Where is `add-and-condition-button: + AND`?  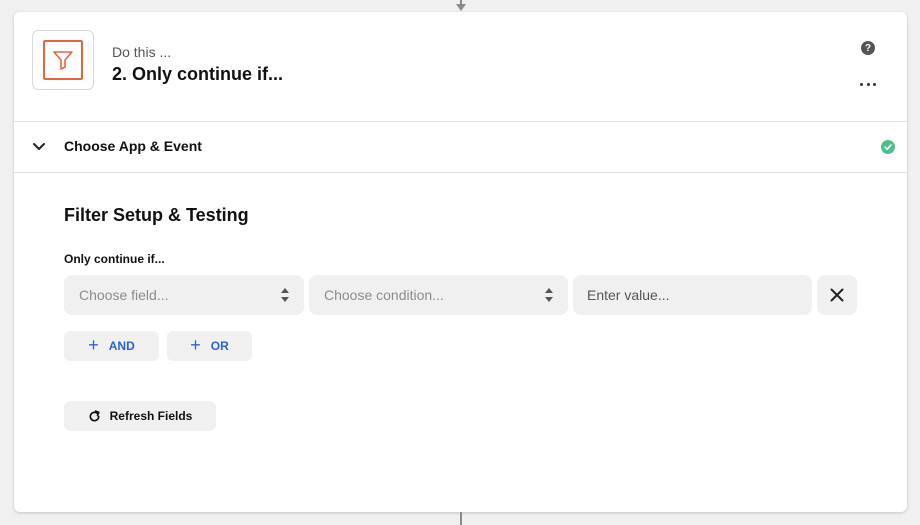 add-and-condition-button: + AND is located at coordinates (111, 346).